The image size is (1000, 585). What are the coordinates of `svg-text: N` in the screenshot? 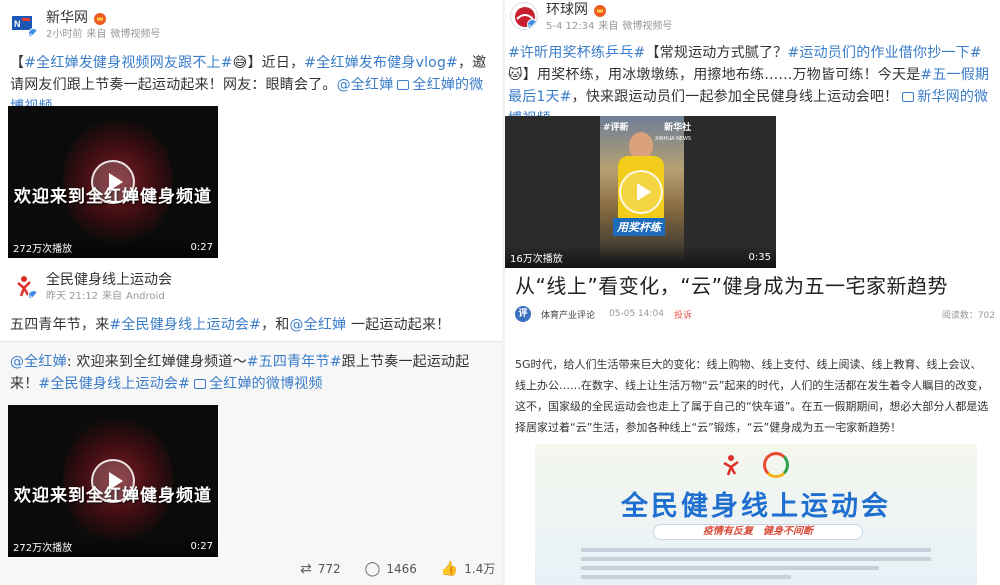 It's located at (17, 24).